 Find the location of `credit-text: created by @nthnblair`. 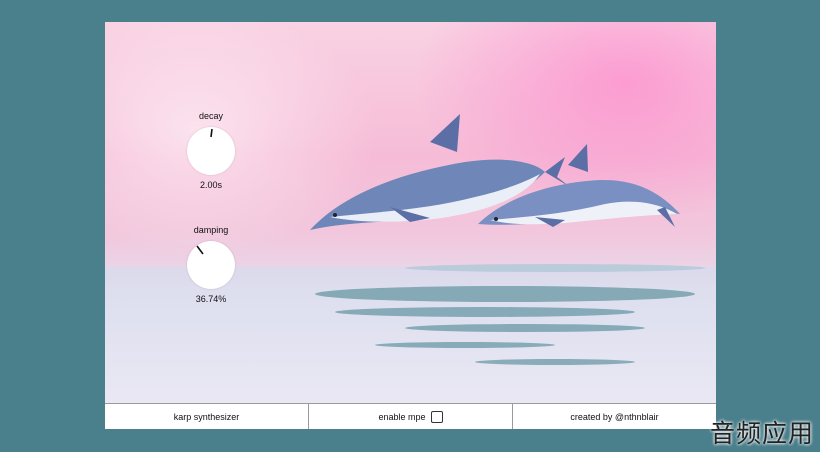

credit-text: created by @nthnblair is located at coordinates (614, 417).